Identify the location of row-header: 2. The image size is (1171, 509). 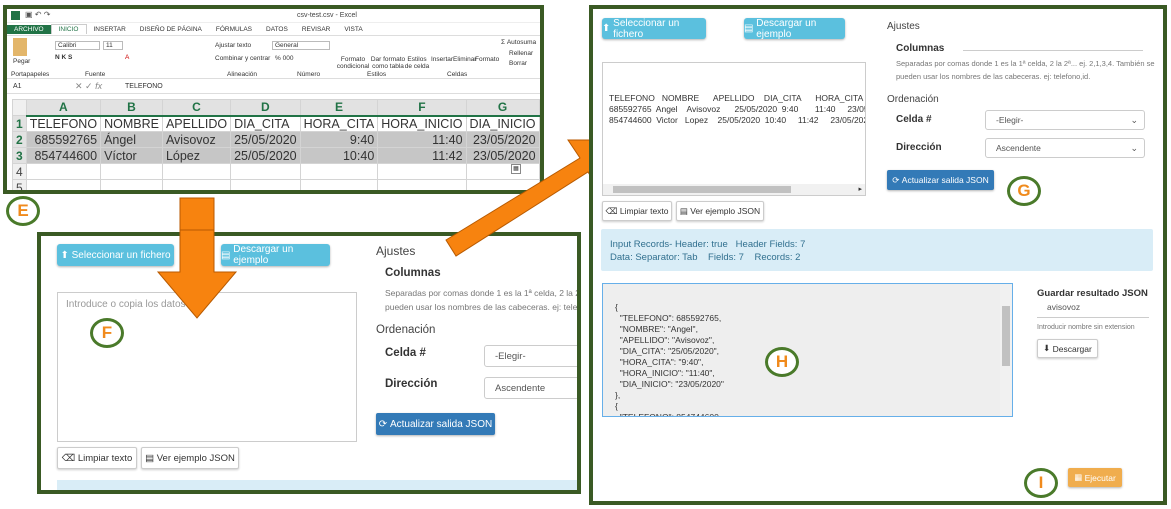
(19, 139).